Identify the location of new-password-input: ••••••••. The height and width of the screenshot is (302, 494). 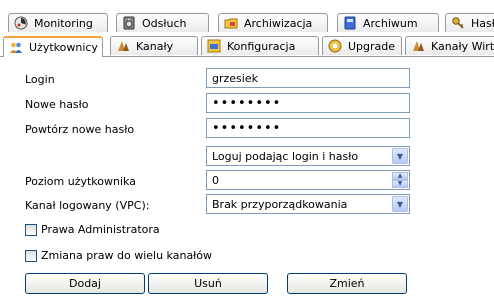
(308, 103).